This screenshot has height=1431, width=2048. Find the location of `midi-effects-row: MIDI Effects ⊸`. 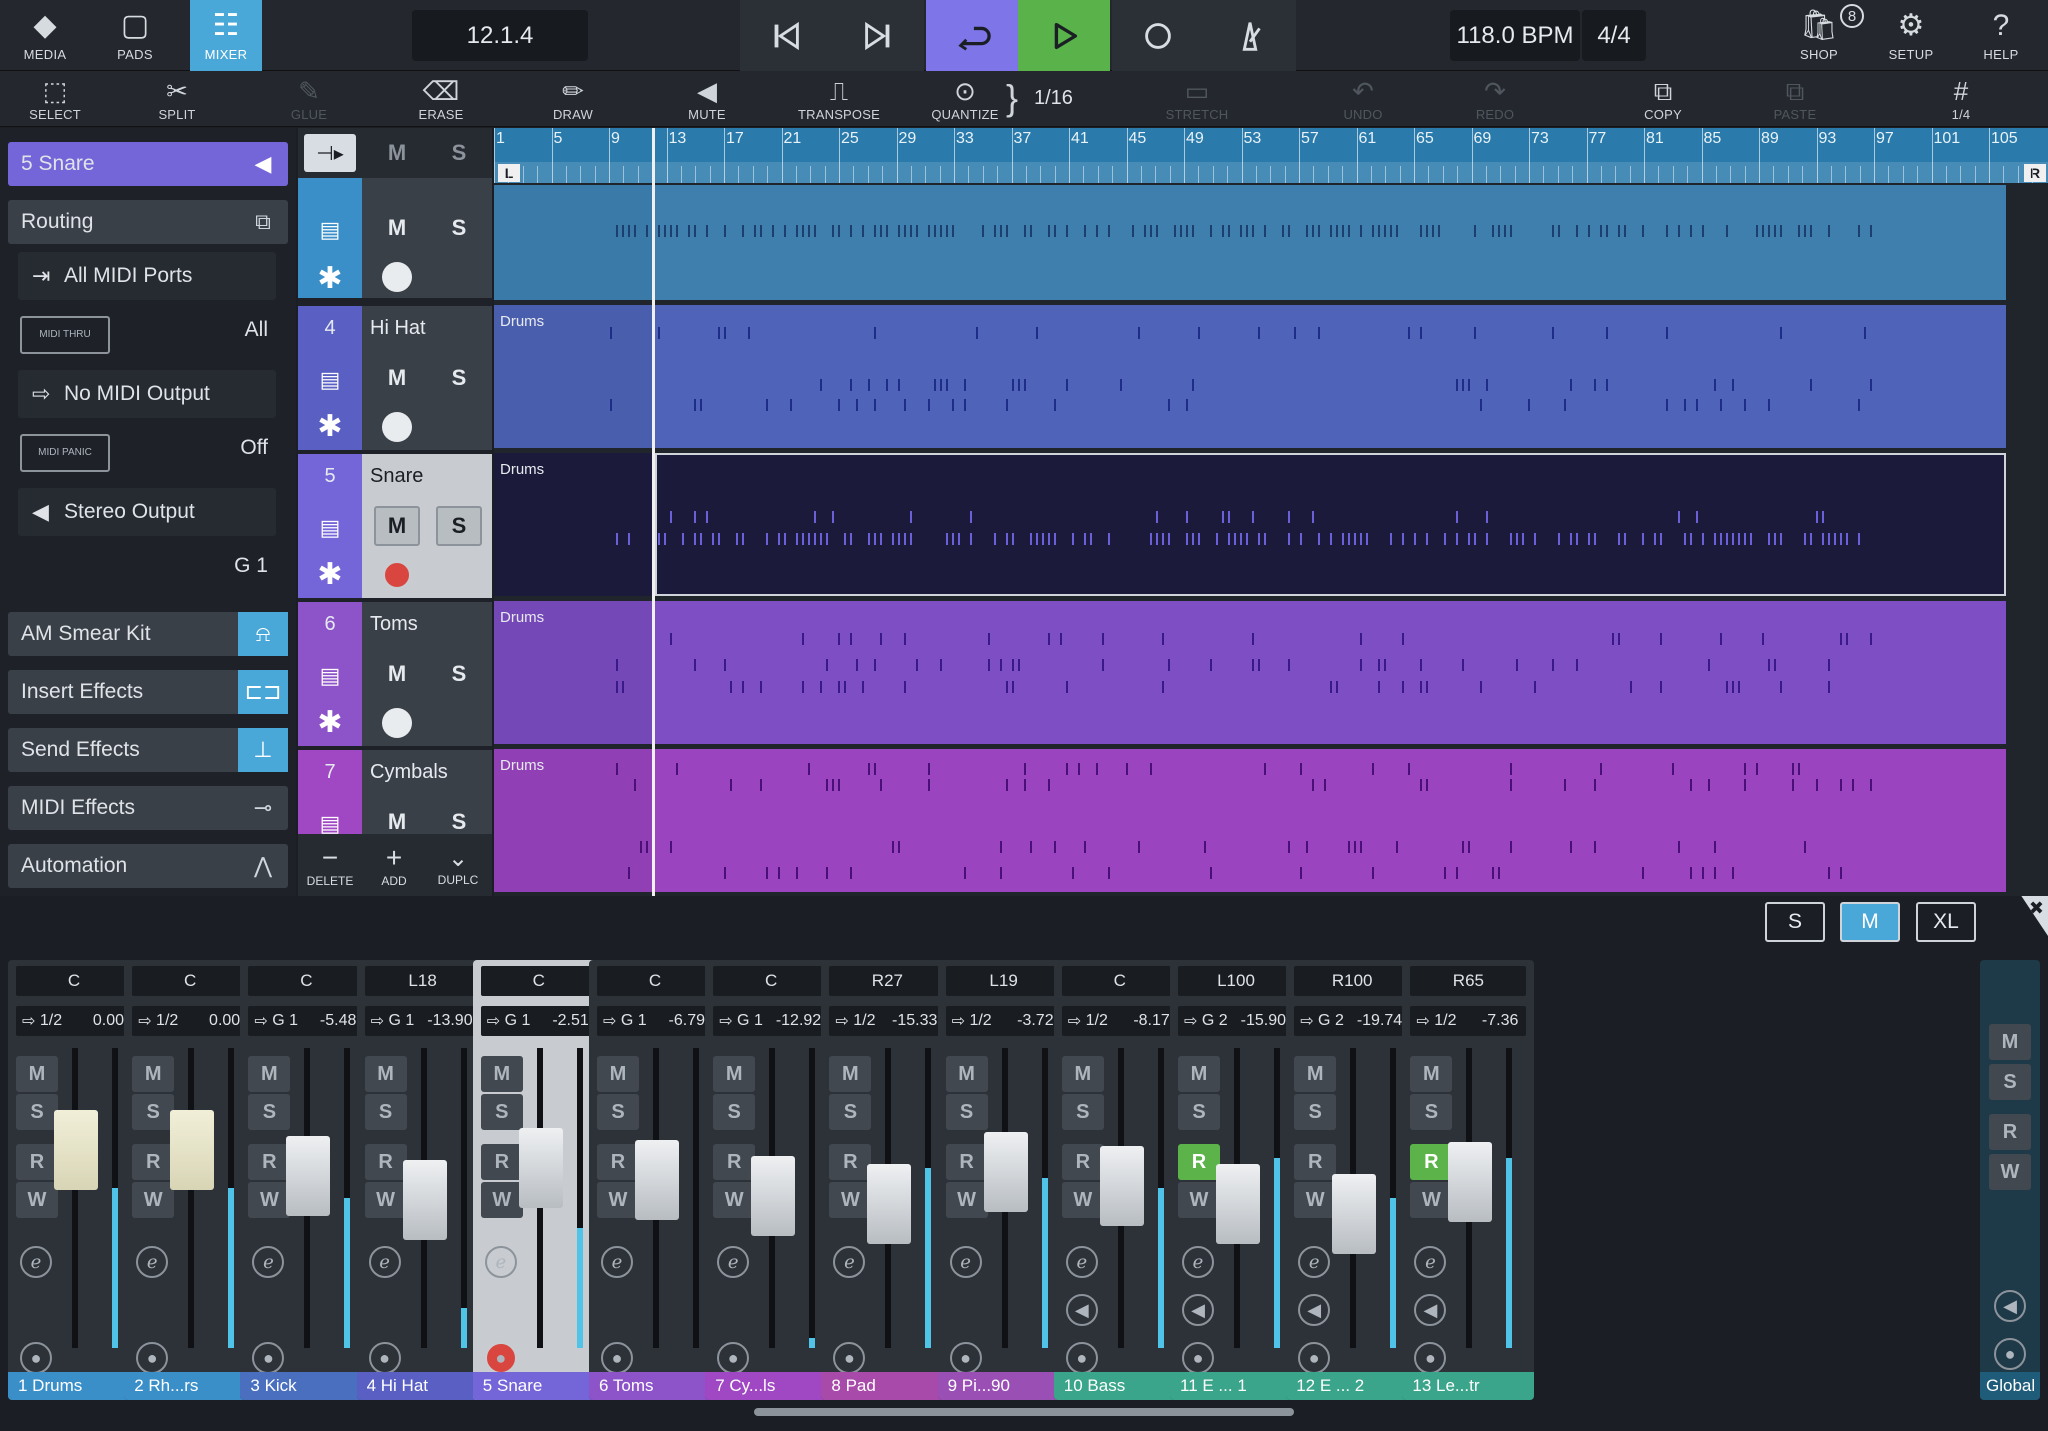

midi-effects-row: MIDI Effects ⊸ is located at coordinates (148, 808).